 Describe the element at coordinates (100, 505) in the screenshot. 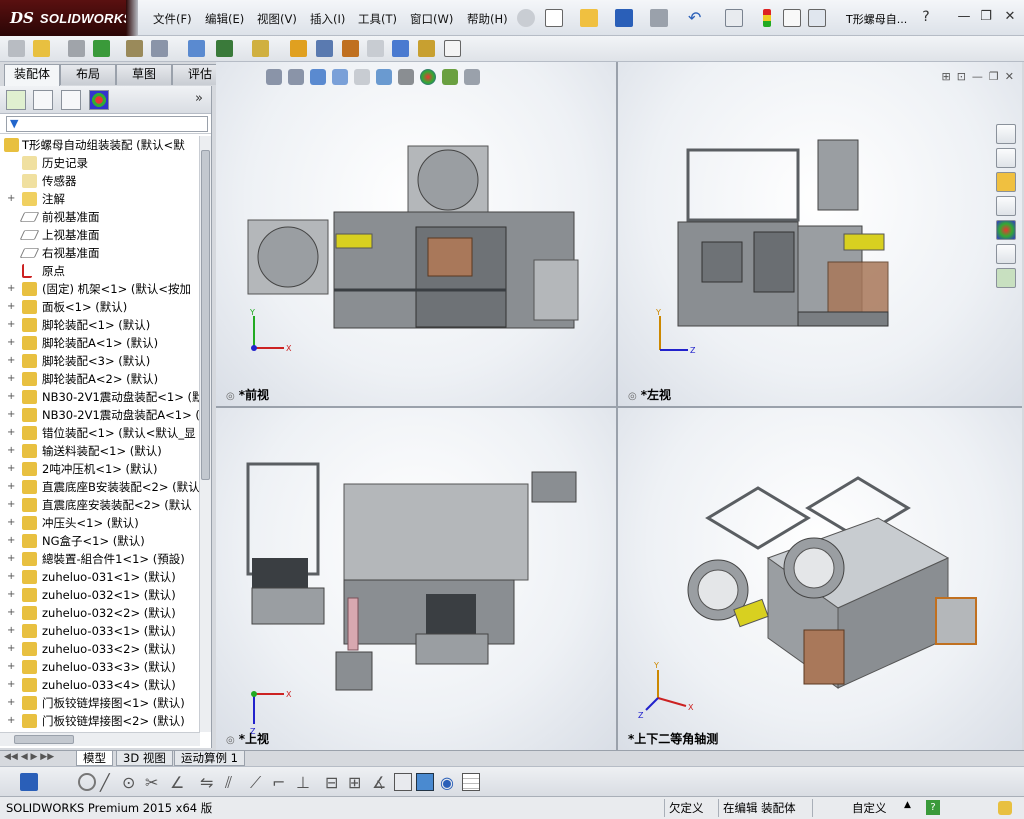

I see `tree-item: + 直震底座安装装配<2> (默认` at that location.